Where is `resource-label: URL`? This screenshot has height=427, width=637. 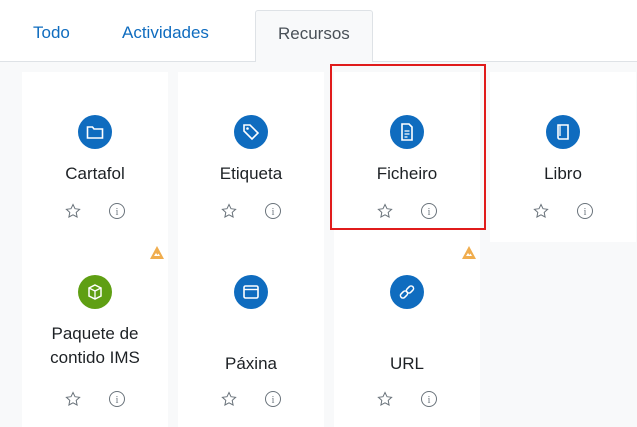
resource-label: URL is located at coordinates (406, 363).